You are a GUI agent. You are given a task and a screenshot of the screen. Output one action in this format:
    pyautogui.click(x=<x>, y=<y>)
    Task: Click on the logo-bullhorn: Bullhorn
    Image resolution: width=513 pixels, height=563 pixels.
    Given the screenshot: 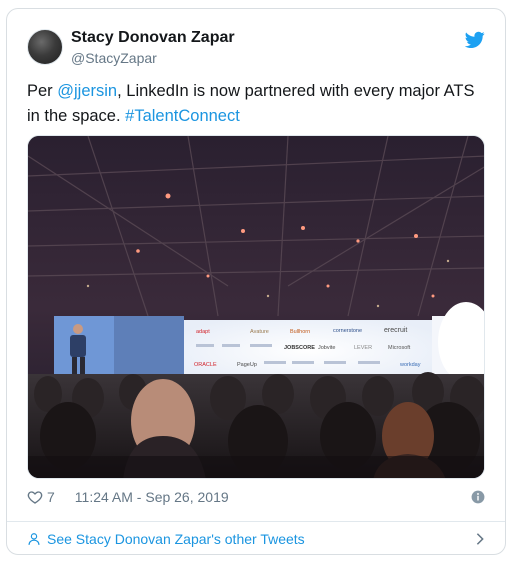 What is the action you would take?
    pyautogui.click(x=300, y=332)
    